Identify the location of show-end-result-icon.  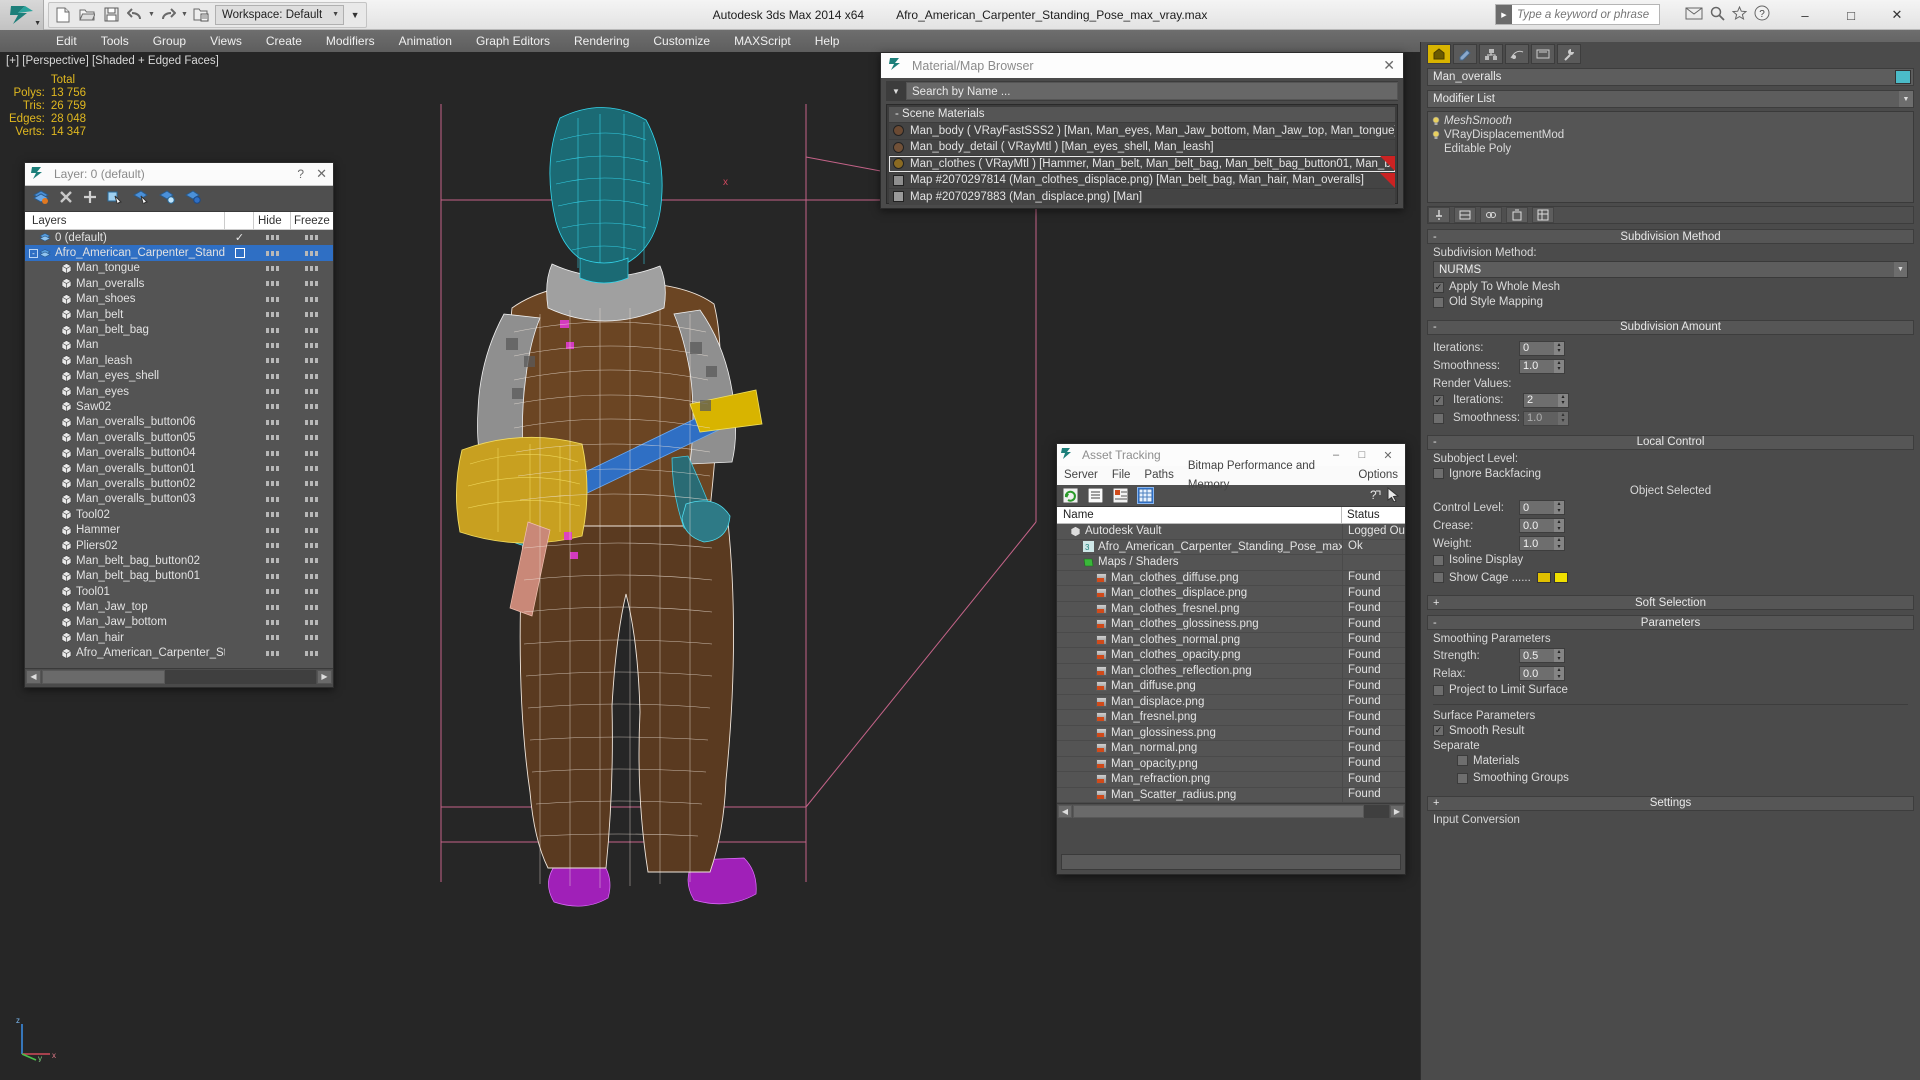
(1465, 215).